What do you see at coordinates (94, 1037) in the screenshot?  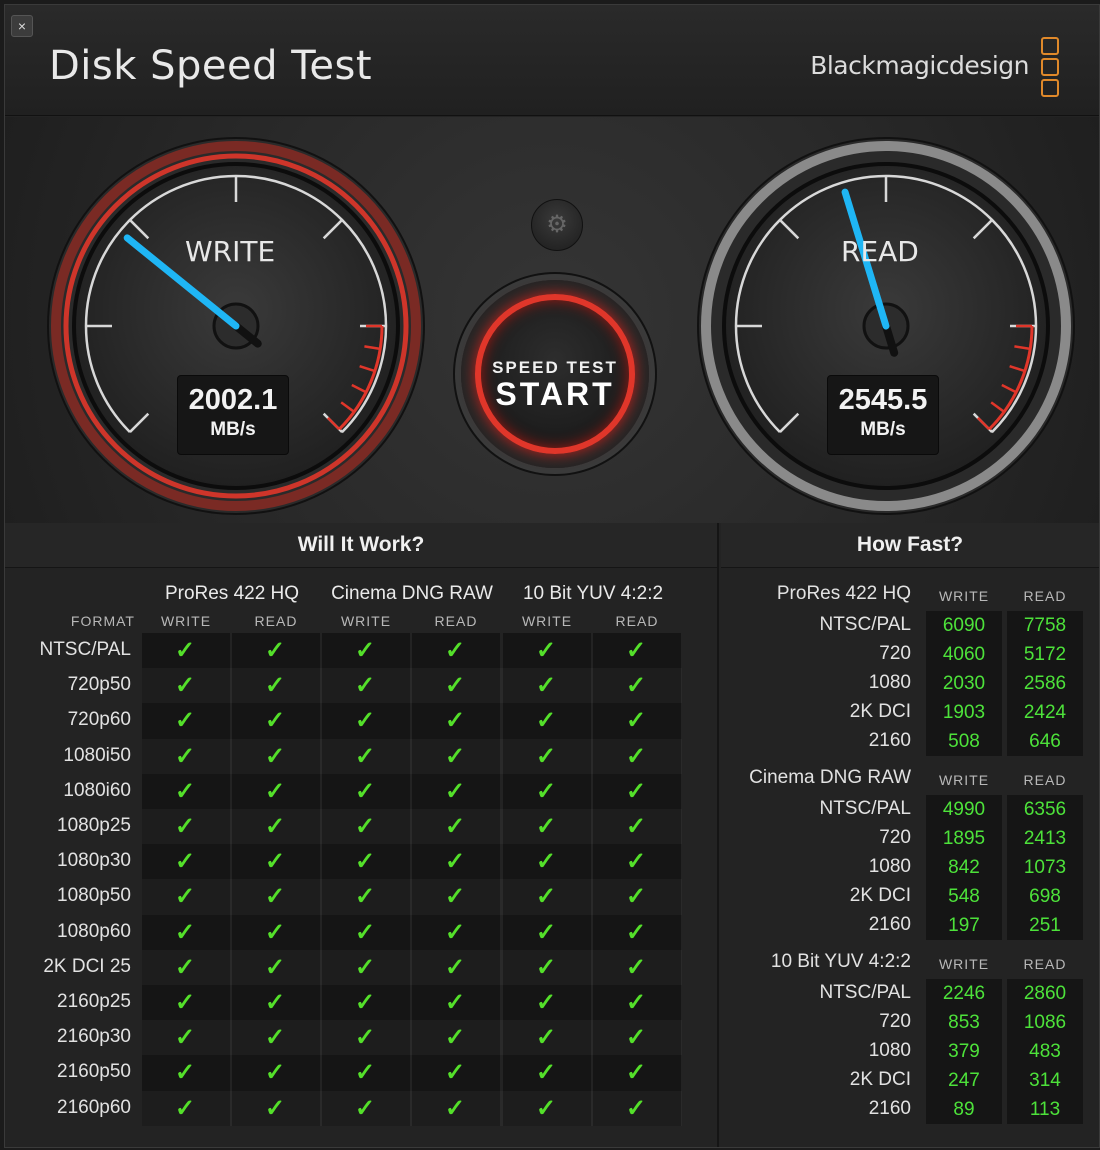 I see `format-row-label: 2160p30` at bounding box center [94, 1037].